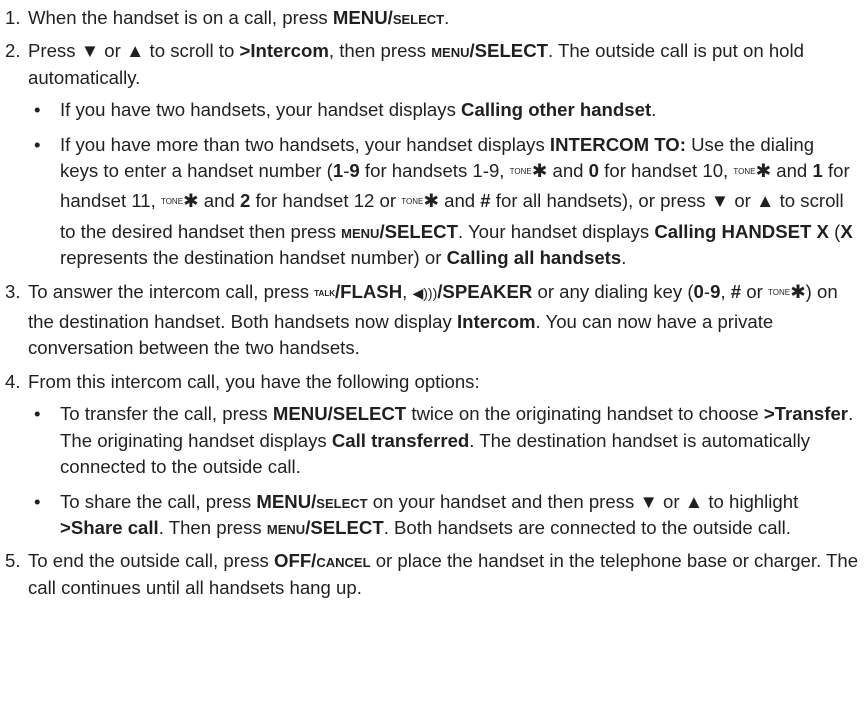 This screenshot has height=726, width=866. What do you see at coordinates (425, 292) in the screenshot?
I see `speaker-icon: ◀)))` at bounding box center [425, 292].